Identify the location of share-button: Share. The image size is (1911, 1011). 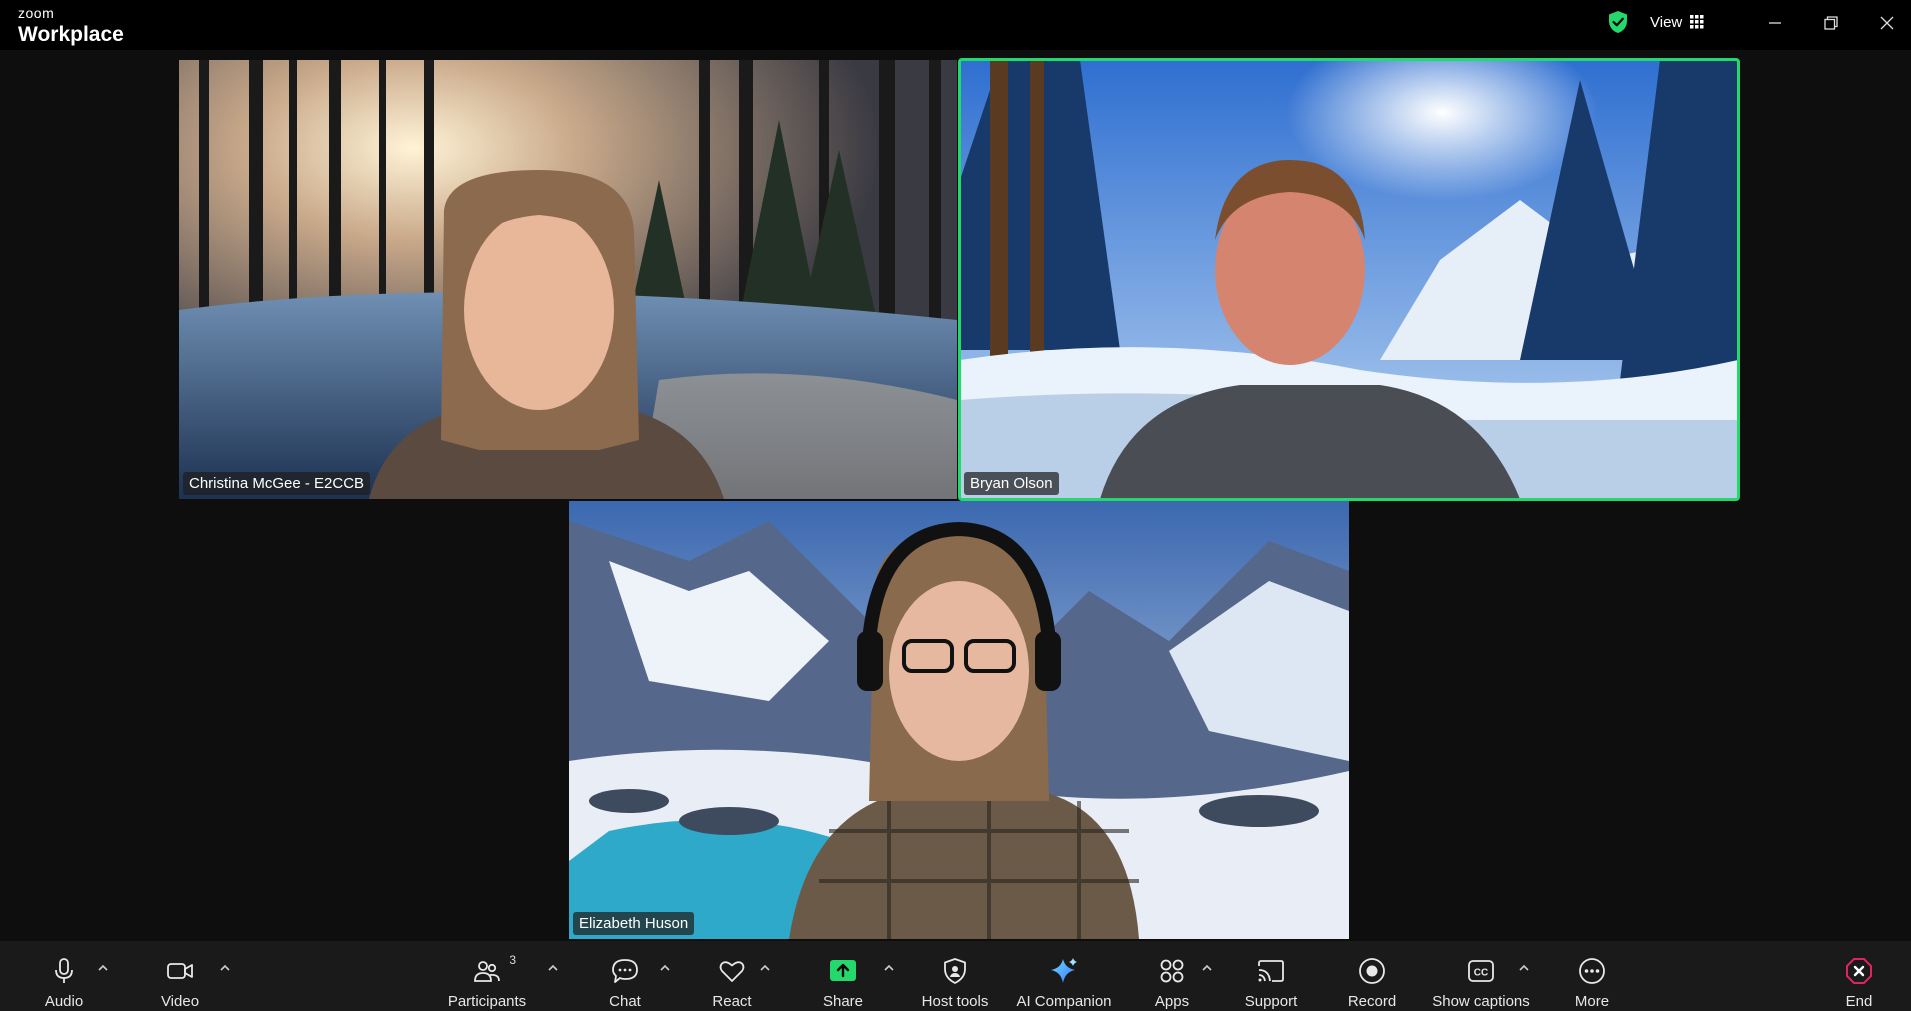
(843, 976).